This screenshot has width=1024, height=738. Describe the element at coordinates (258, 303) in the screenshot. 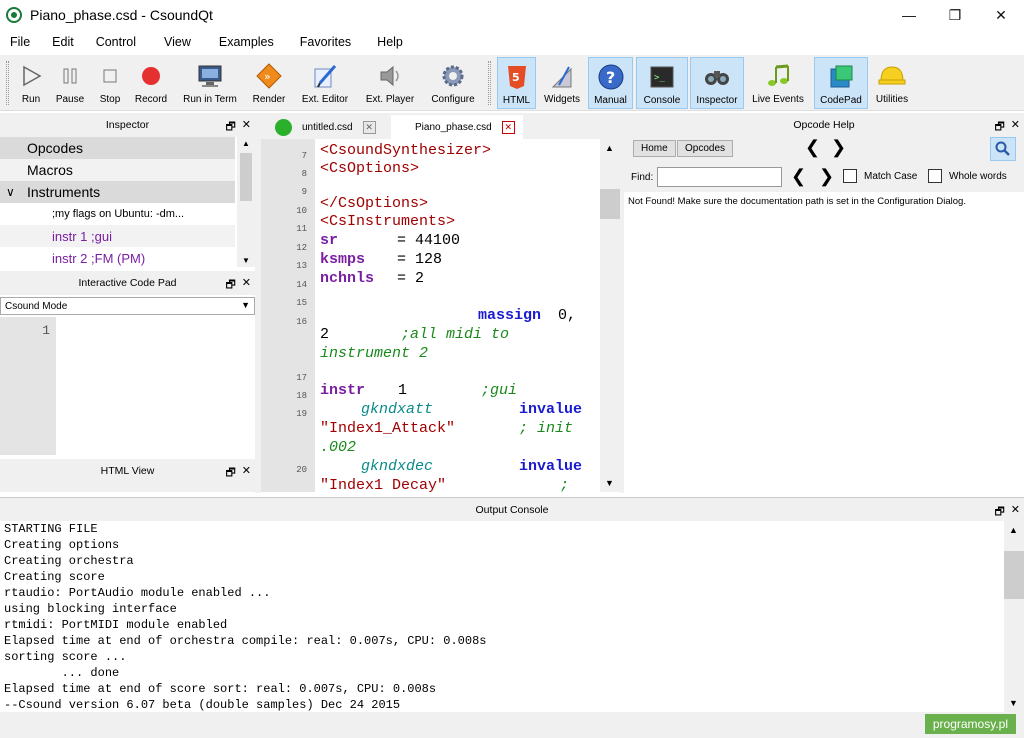

I see `splitter-left` at that location.